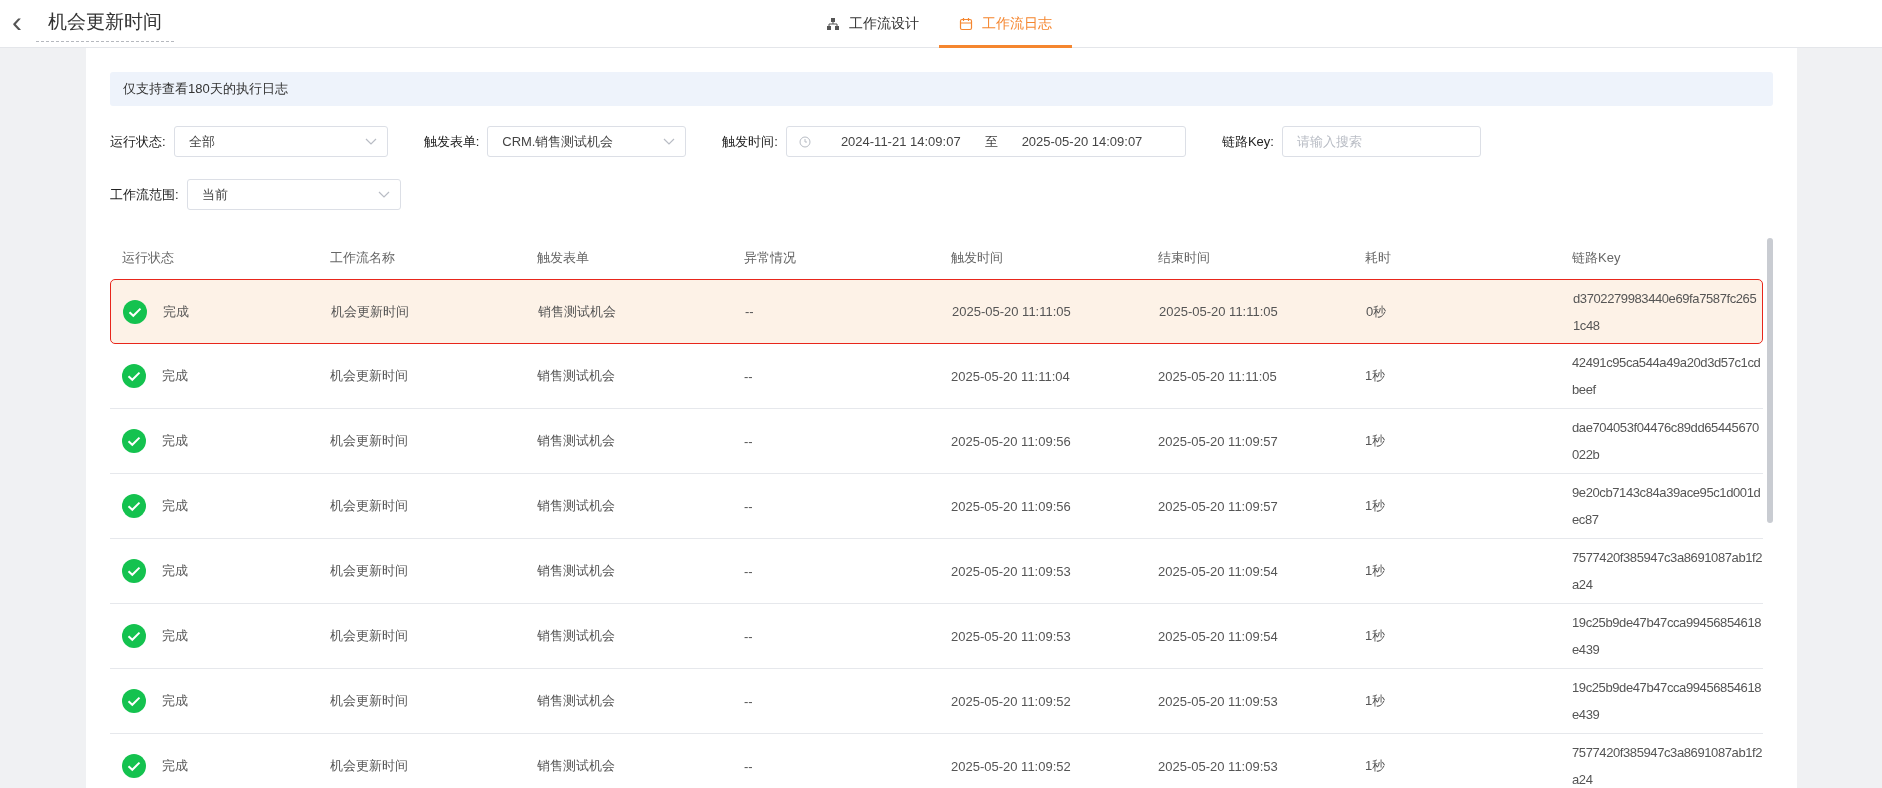  I want to click on filter-label: 工作流范围:, so click(144, 194).